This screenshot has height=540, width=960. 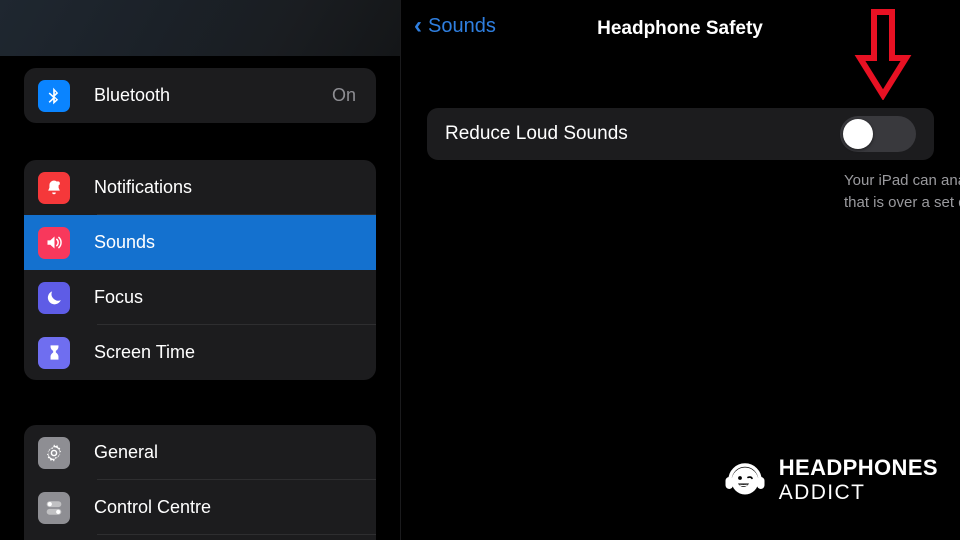 What do you see at coordinates (132, 95) in the screenshot?
I see `sidebar-item-label: Bluetooth` at bounding box center [132, 95].